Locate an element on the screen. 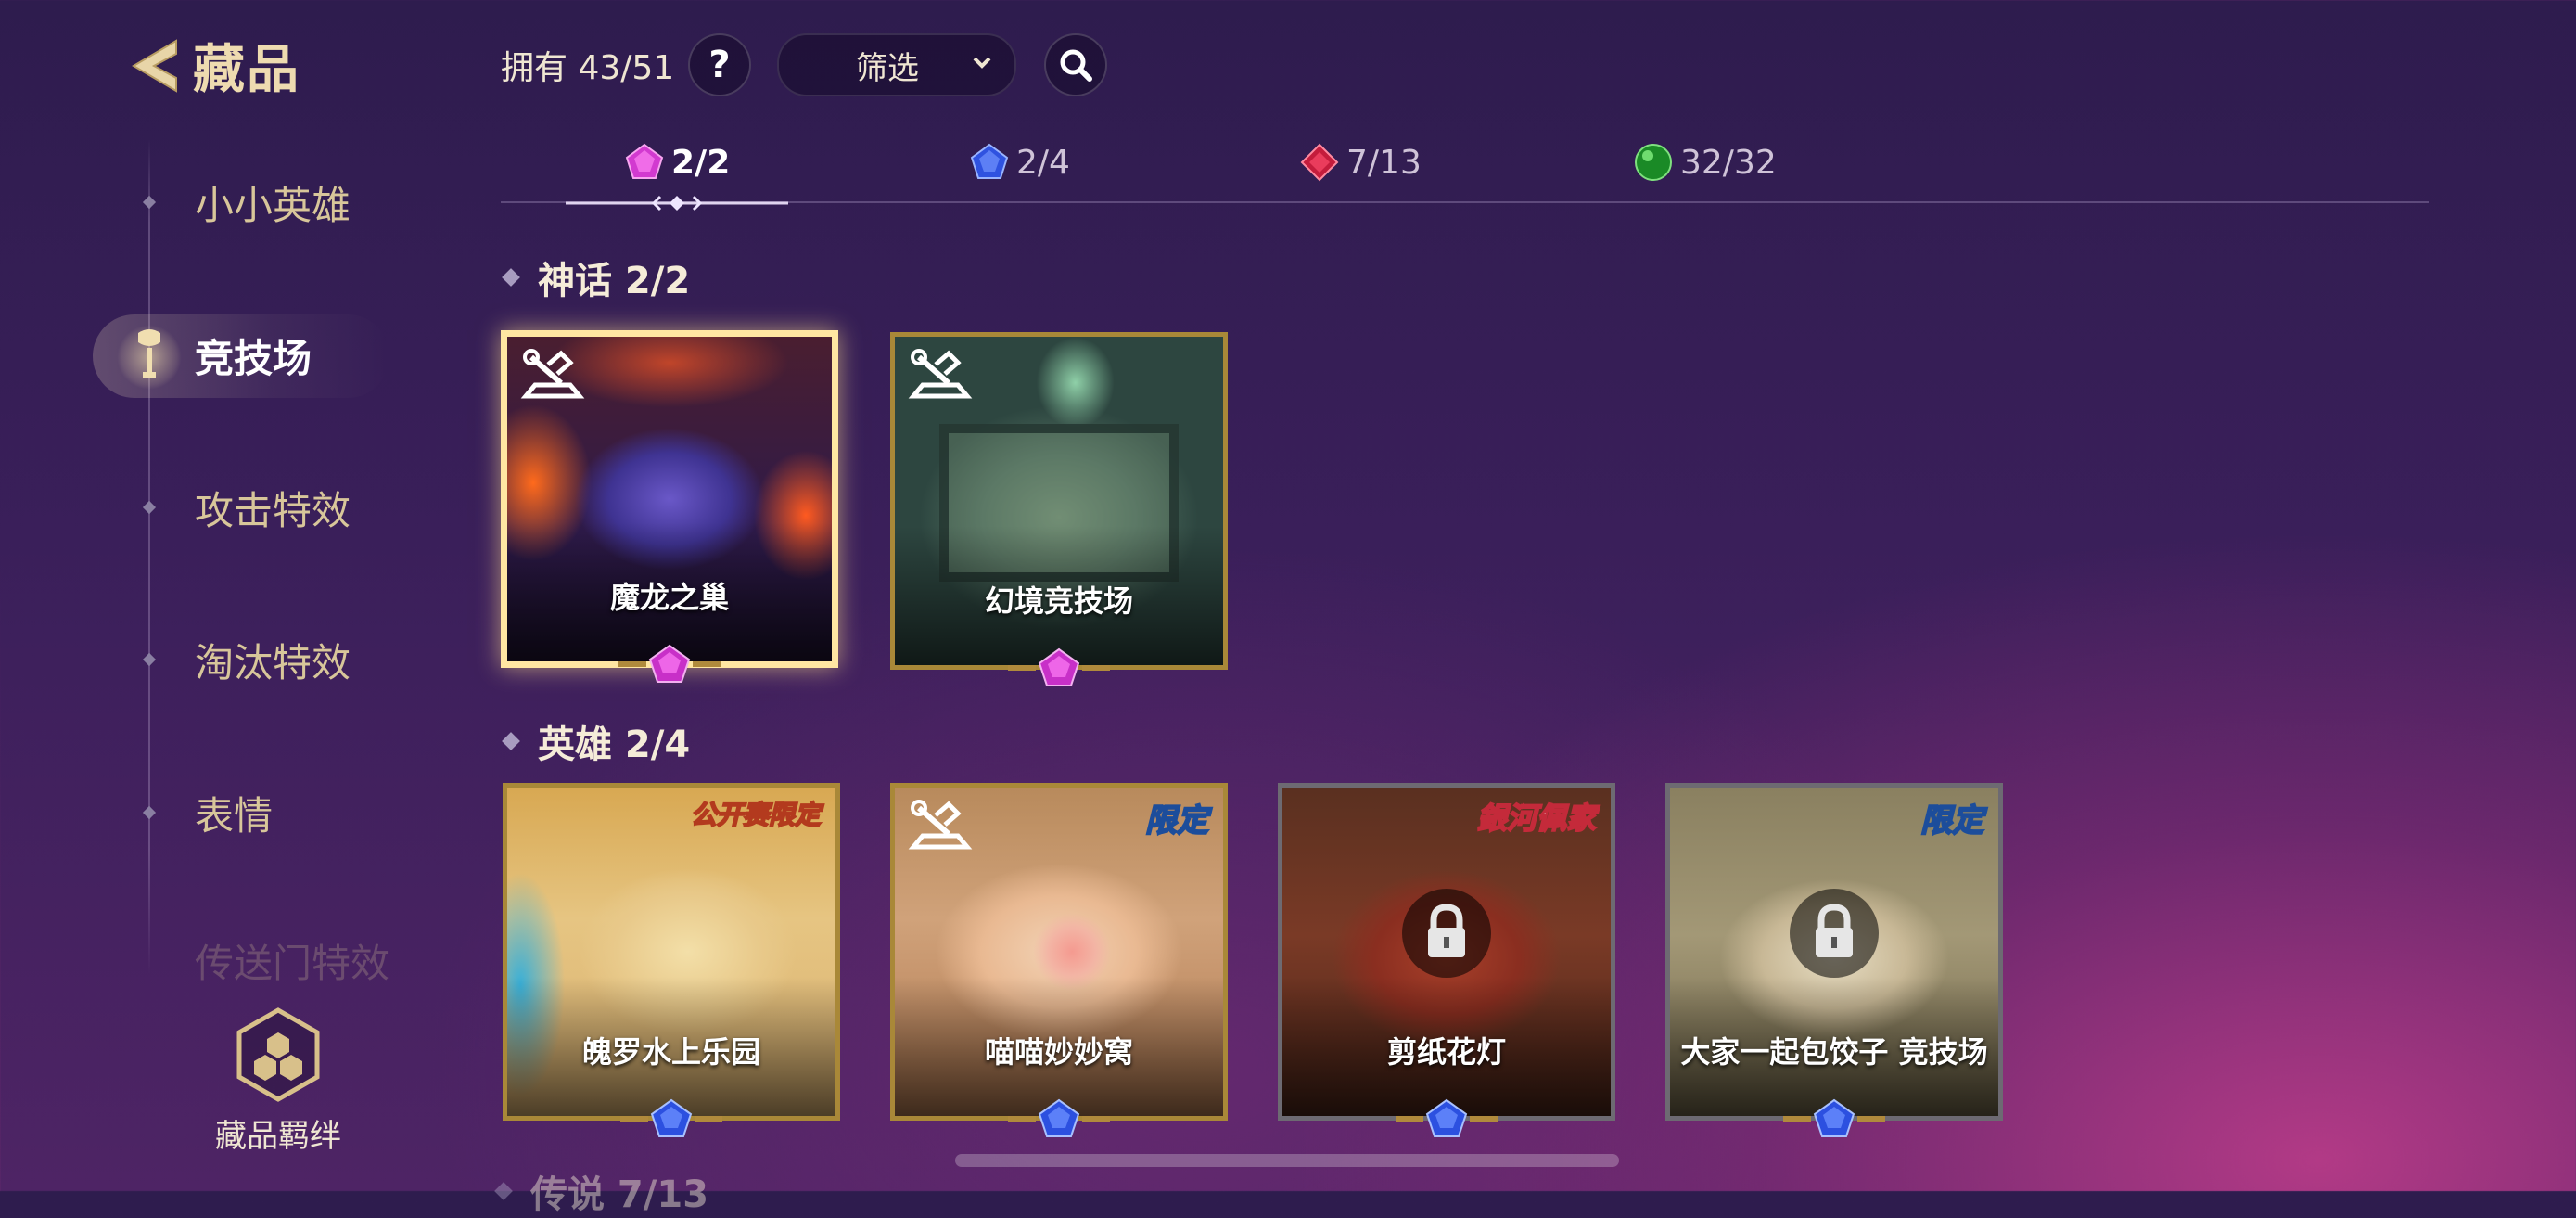  tab-epic: 2/4 is located at coordinates (1020, 162).